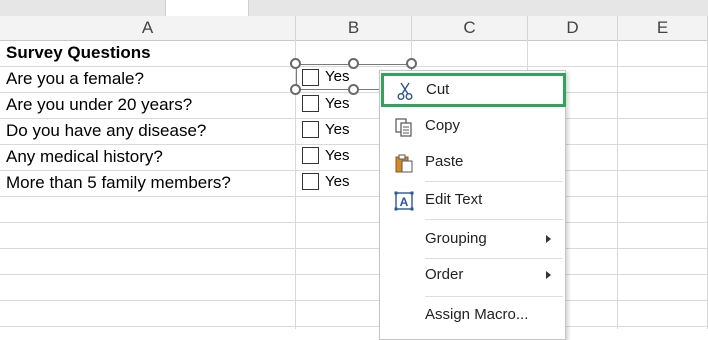 This screenshot has width=708, height=340. What do you see at coordinates (411, 63) in the screenshot?
I see `resize-handle-top-right` at bounding box center [411, 63].